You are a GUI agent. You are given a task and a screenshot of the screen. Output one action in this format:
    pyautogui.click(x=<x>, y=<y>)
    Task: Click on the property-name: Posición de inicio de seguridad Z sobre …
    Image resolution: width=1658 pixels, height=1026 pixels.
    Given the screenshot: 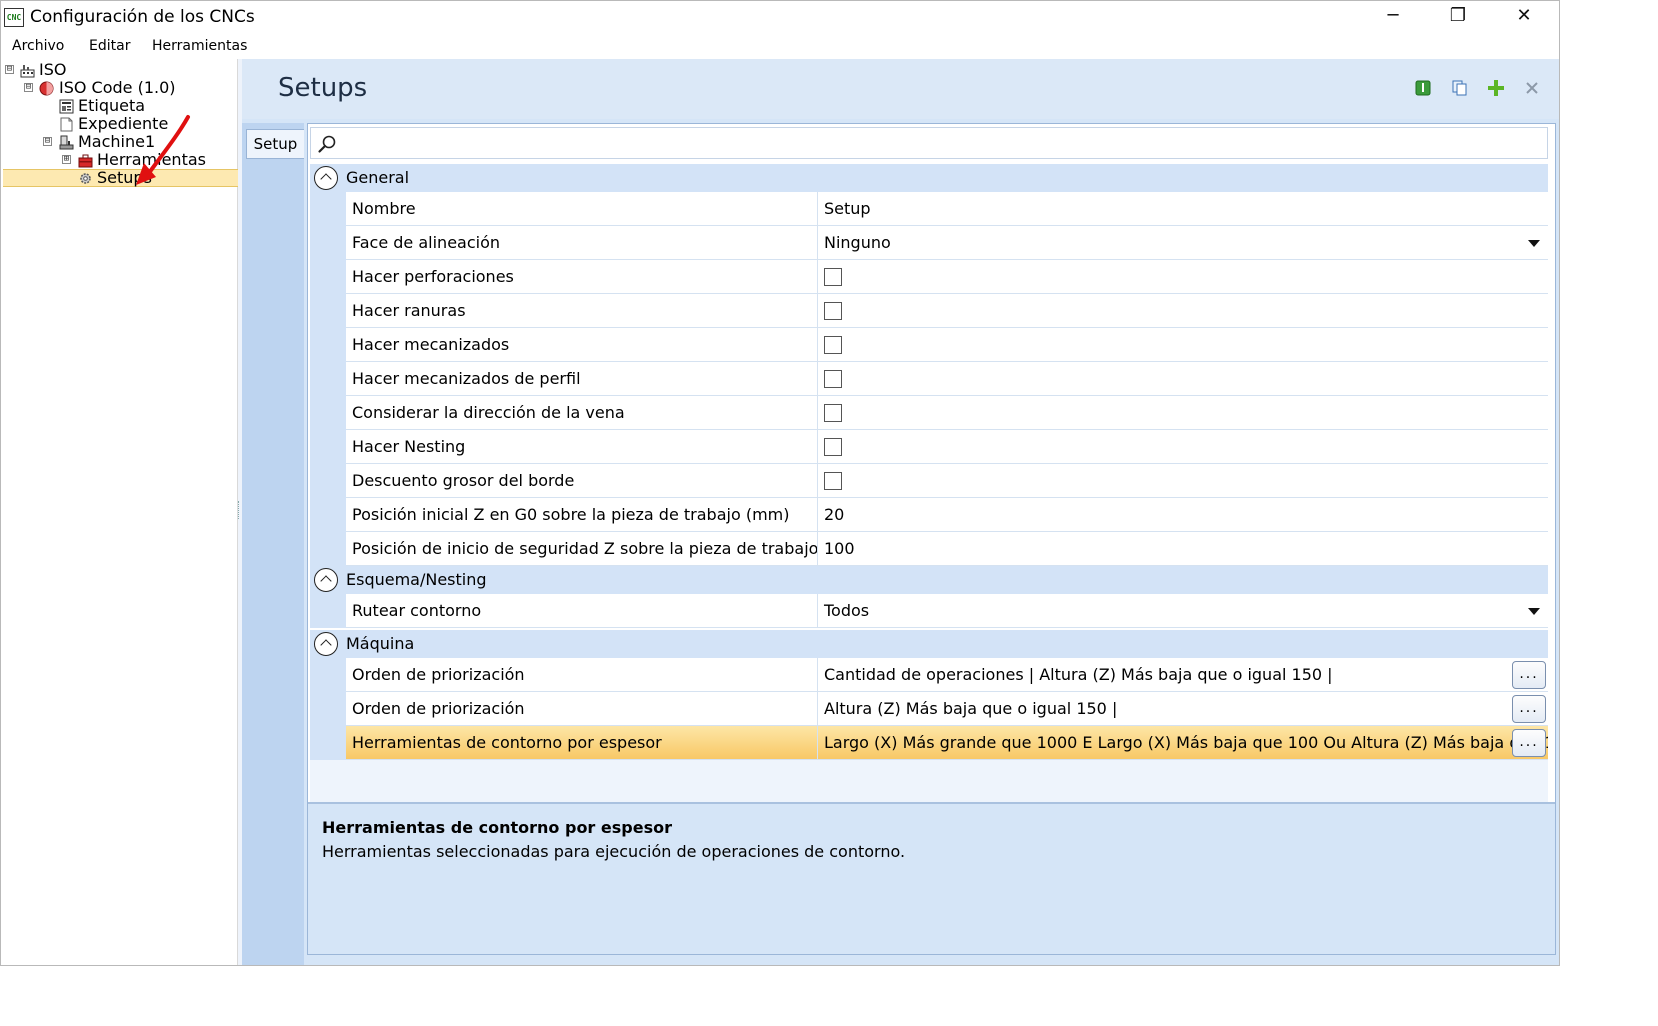 What is the action you would take?
    pyautogui.click(x=582, y=549)
    